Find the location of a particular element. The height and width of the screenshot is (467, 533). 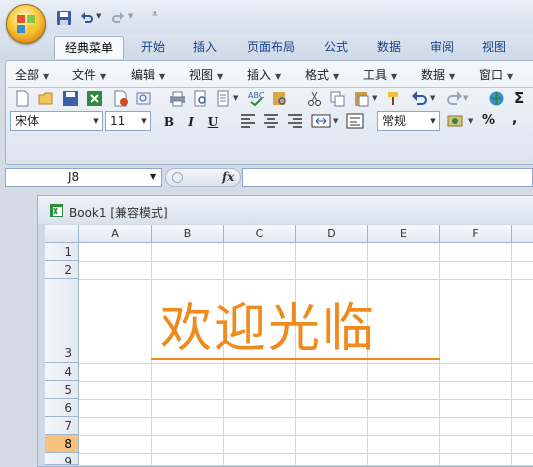

office-button is located at coordinates (26, 24).